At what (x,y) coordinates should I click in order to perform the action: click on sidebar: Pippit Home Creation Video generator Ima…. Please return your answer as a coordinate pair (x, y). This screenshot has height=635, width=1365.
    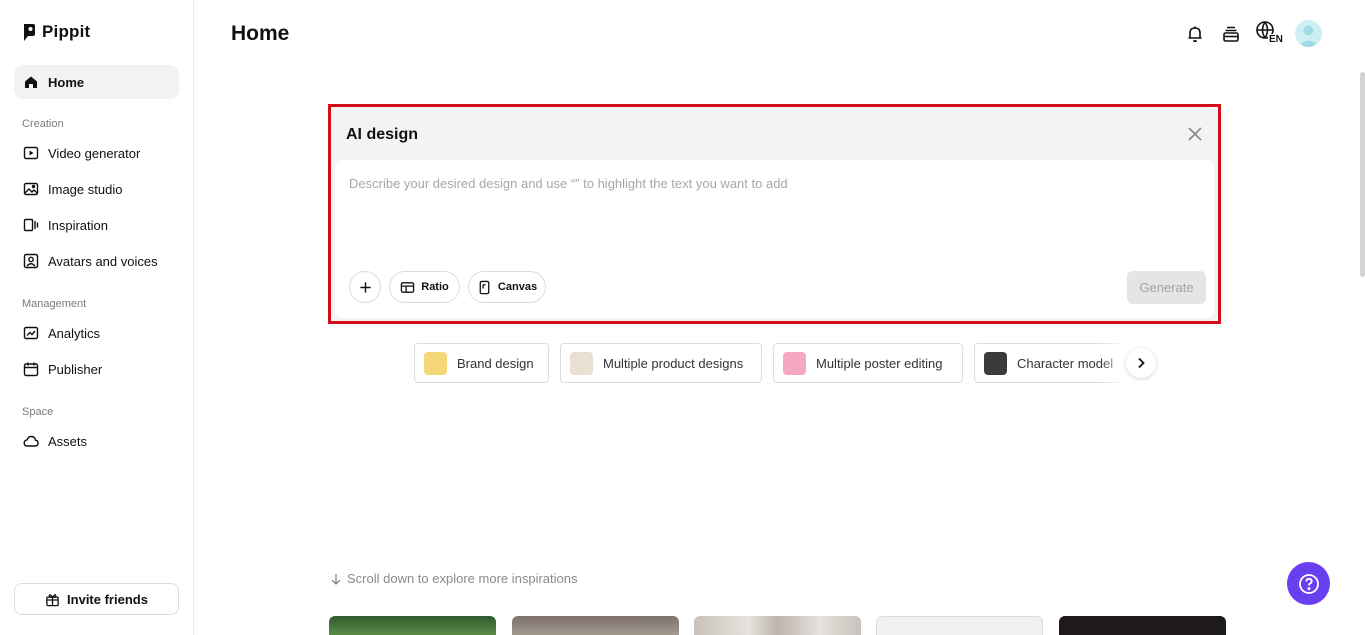
    Looking at the image, I should click on (97, 317).